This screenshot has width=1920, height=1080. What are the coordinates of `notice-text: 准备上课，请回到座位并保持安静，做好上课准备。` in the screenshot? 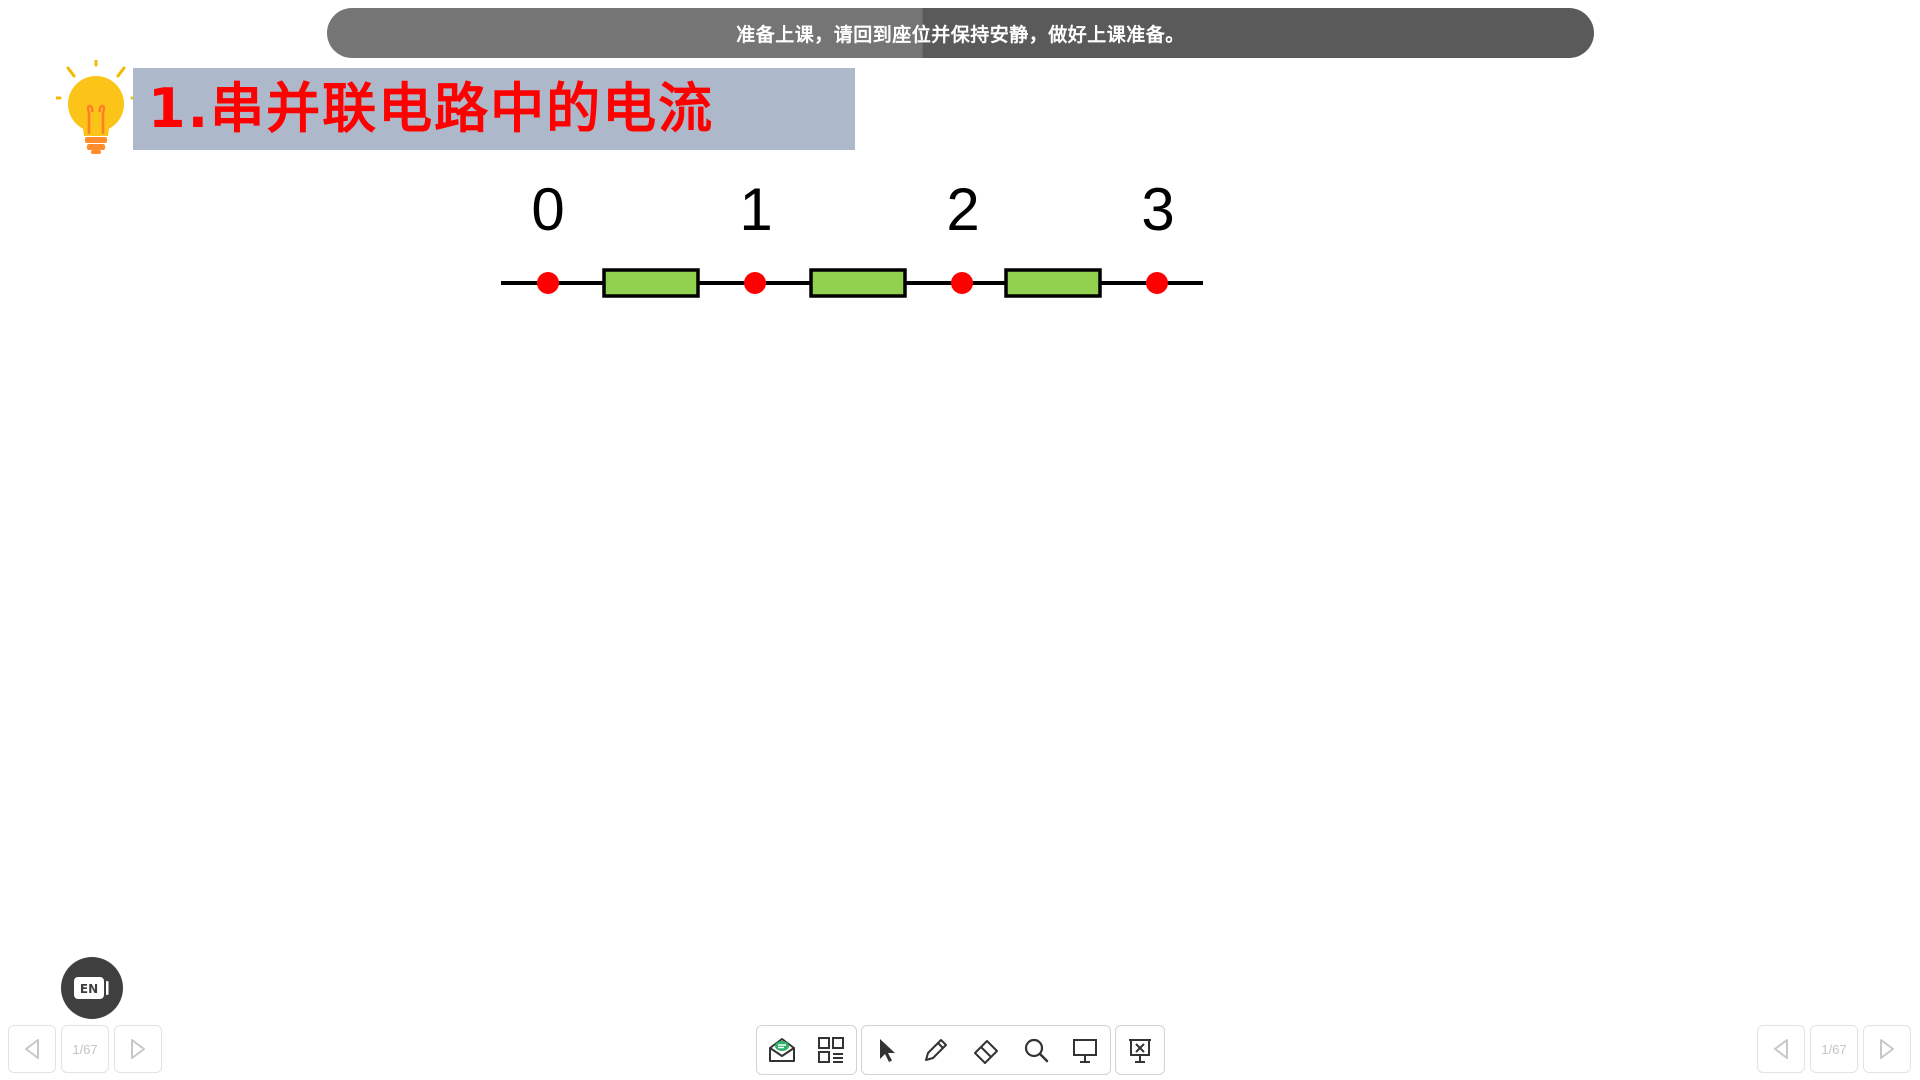 It's located at (960, 34).